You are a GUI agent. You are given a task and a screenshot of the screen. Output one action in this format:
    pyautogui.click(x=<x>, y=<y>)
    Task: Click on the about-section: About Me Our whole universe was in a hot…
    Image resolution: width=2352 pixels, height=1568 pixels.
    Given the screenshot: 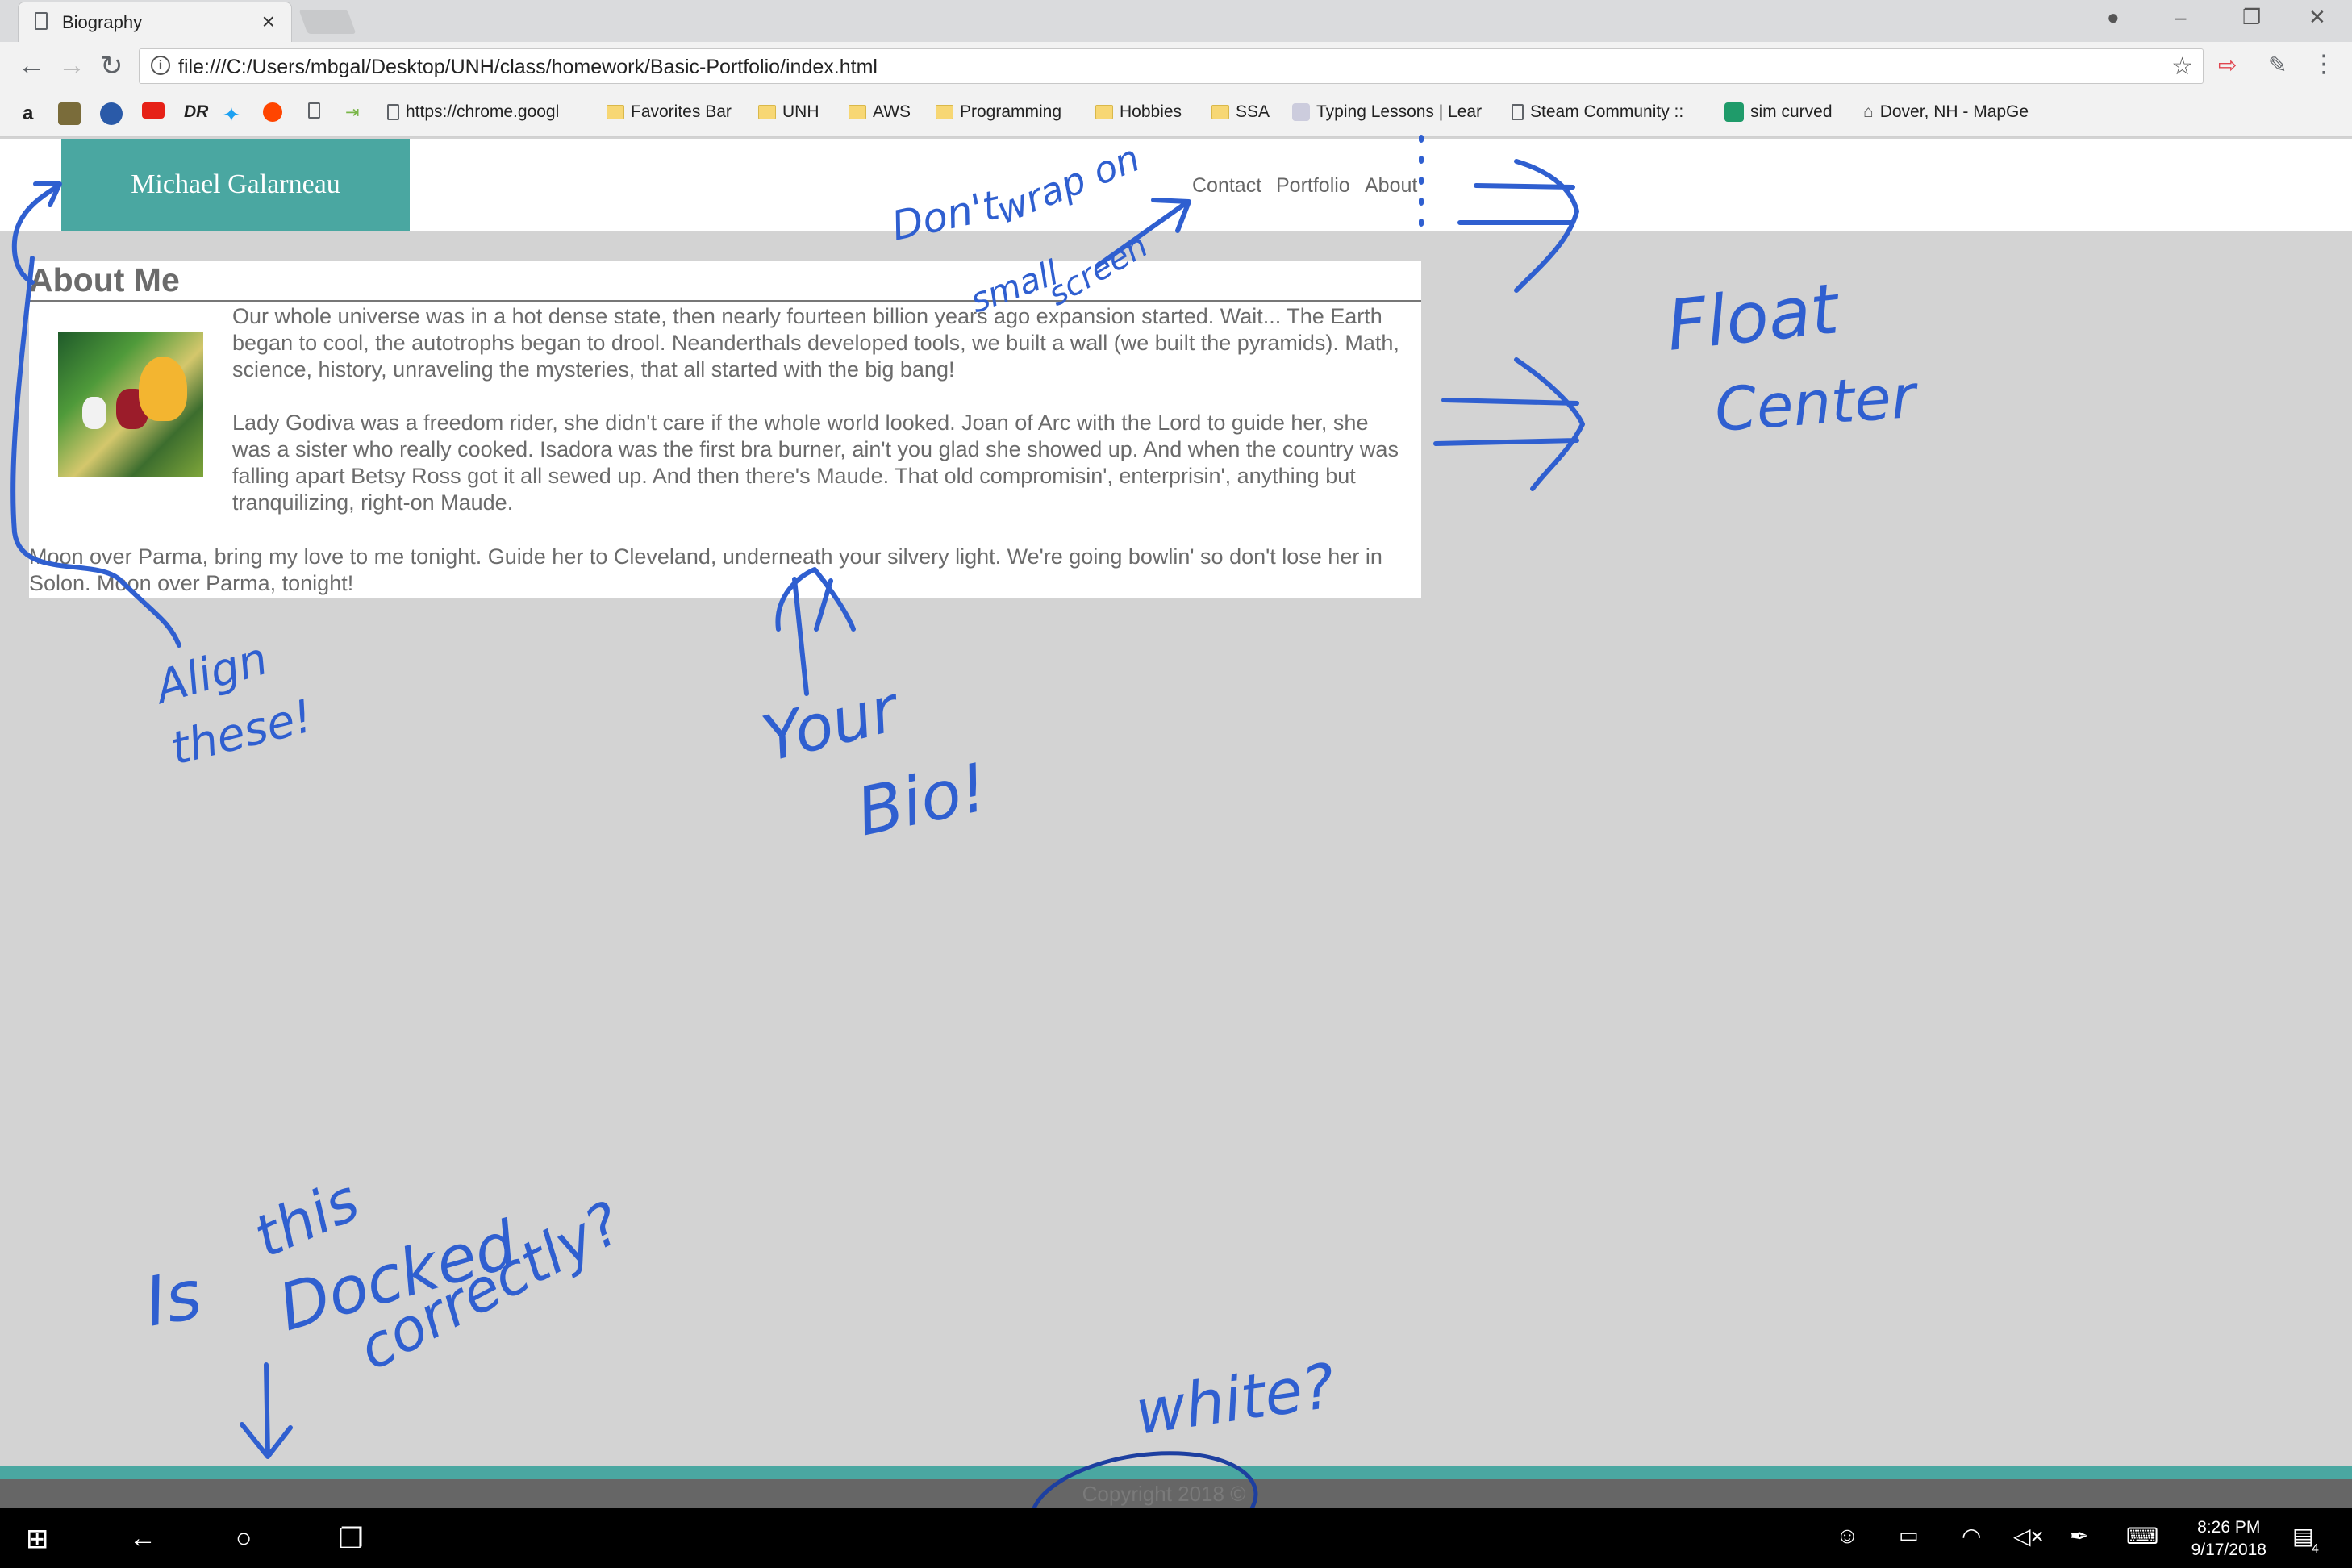 What is the action you would take?
    pyautogui.click(x=725, y=429)
    